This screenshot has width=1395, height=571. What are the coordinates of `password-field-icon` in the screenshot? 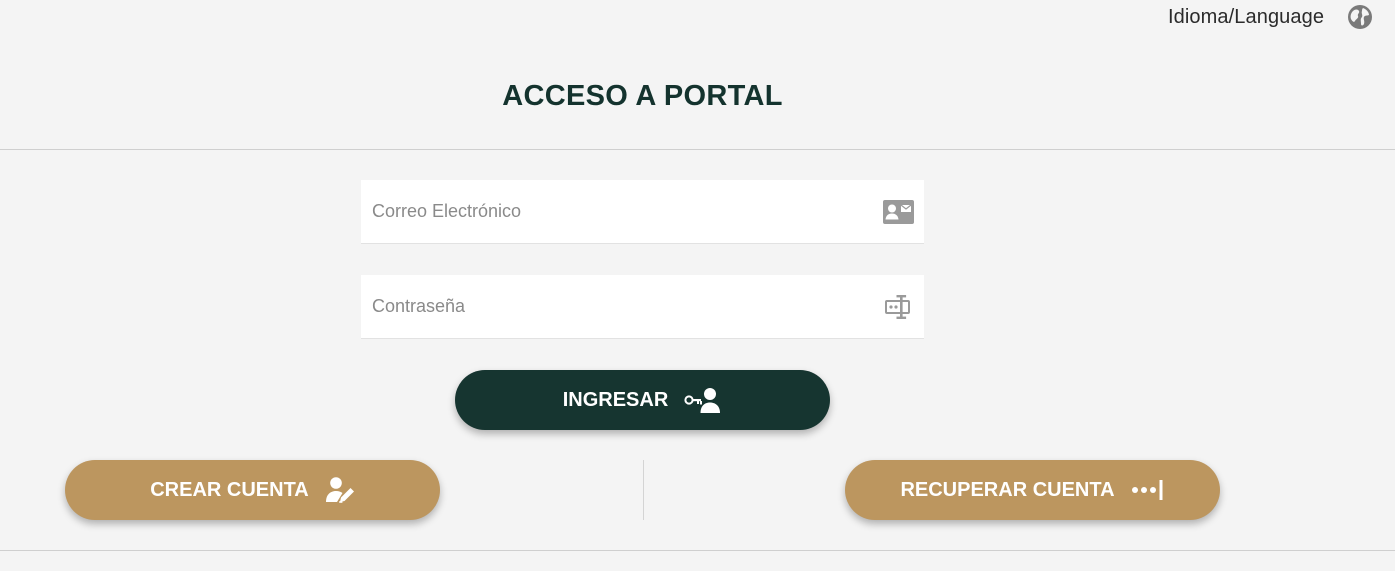 It's located at (898, 307).